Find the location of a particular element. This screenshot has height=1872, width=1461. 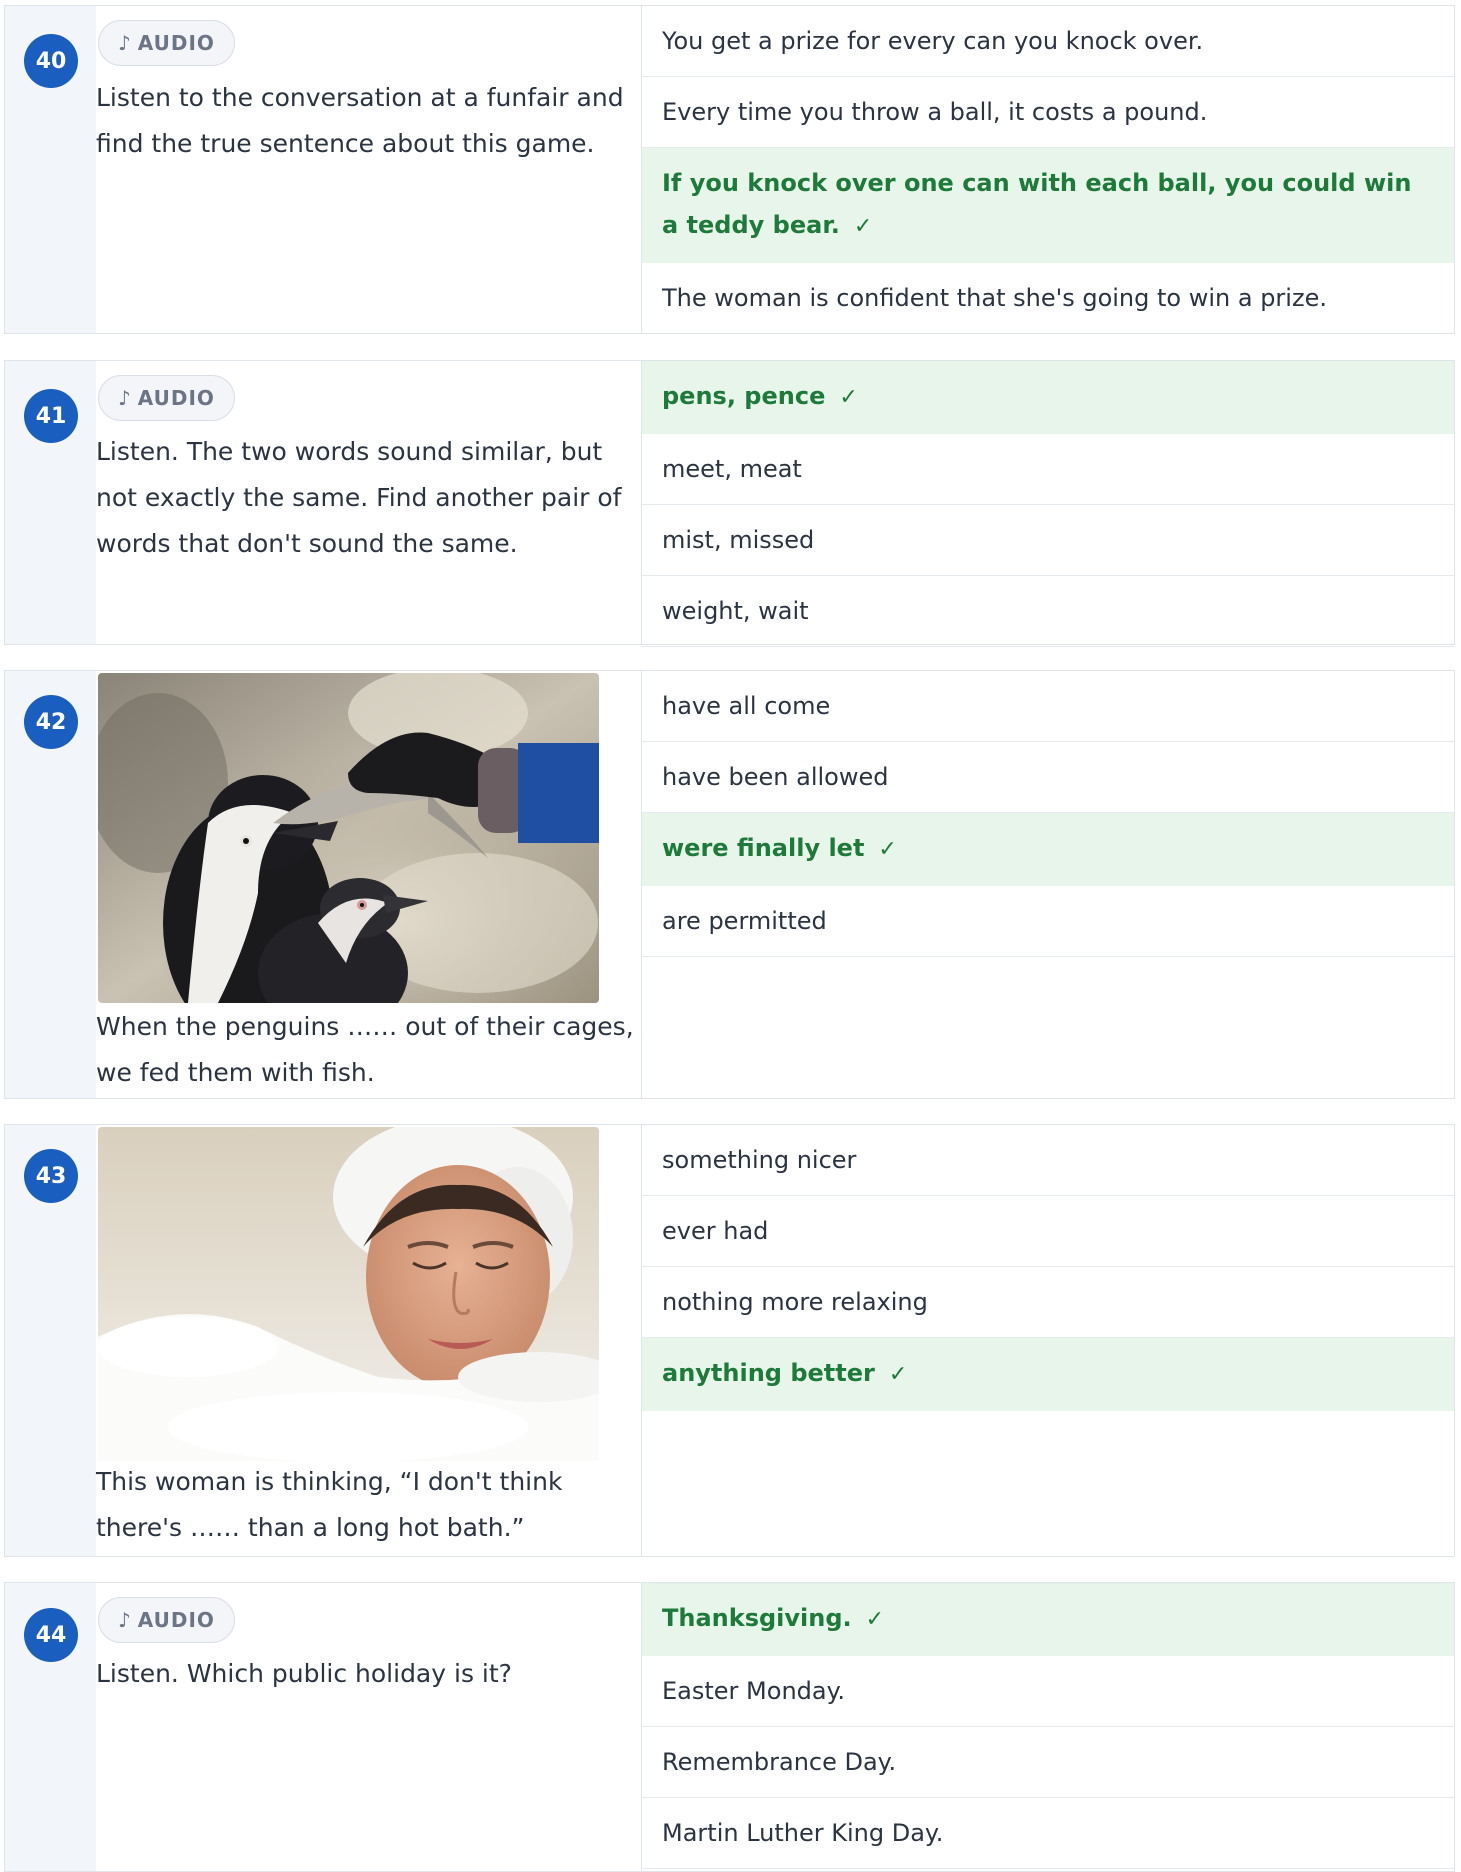

answer-option-text: have been allowed is located at coordinates (775, 777).